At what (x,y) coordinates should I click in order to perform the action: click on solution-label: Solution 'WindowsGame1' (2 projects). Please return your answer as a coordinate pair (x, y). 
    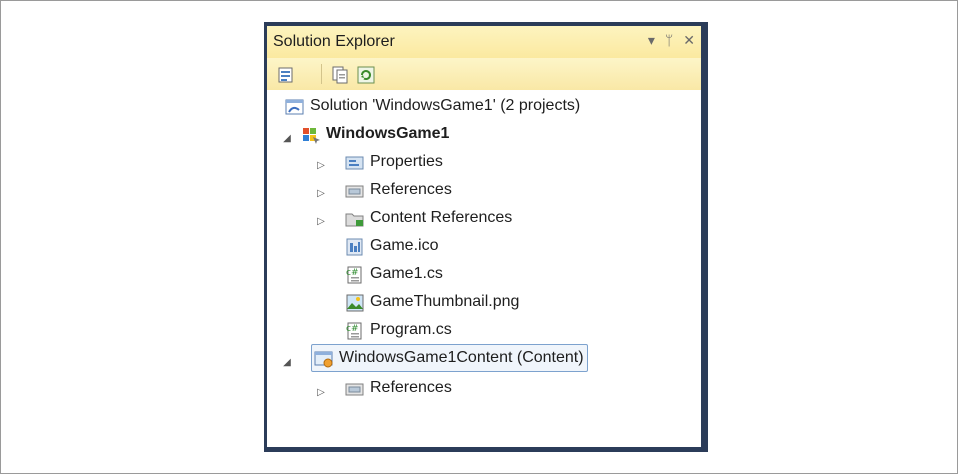
    Looking at the image, I should click on (445, 105).